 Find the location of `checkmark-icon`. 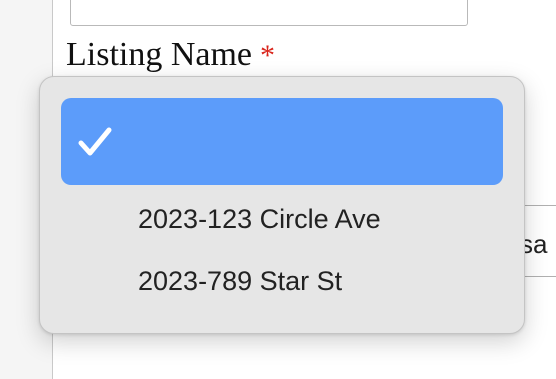

checkmark-icon is located at coordinates (95, 141).